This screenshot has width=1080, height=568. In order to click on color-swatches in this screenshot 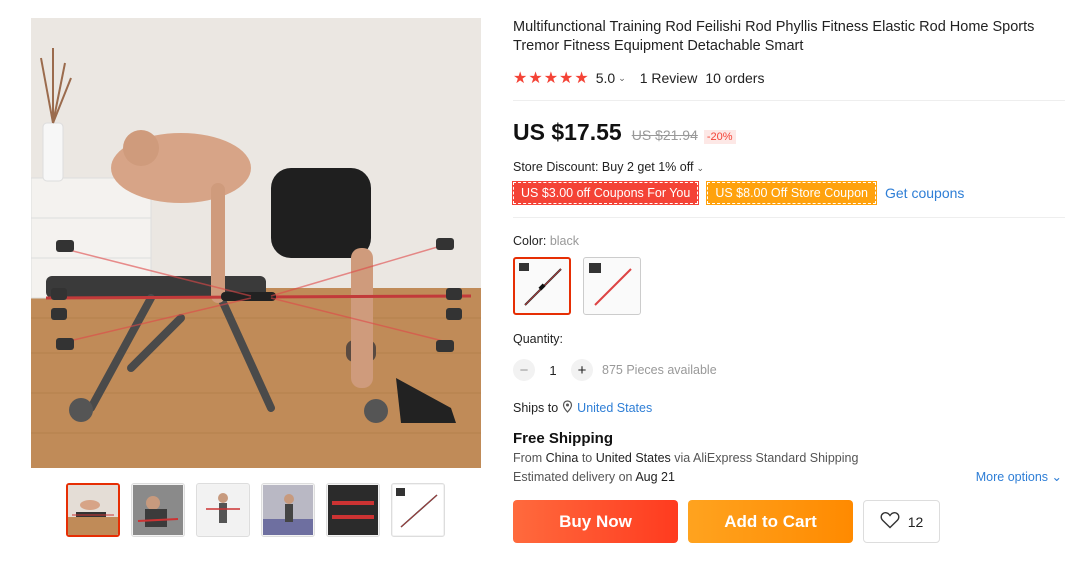, I will do `click(789, 286)`.